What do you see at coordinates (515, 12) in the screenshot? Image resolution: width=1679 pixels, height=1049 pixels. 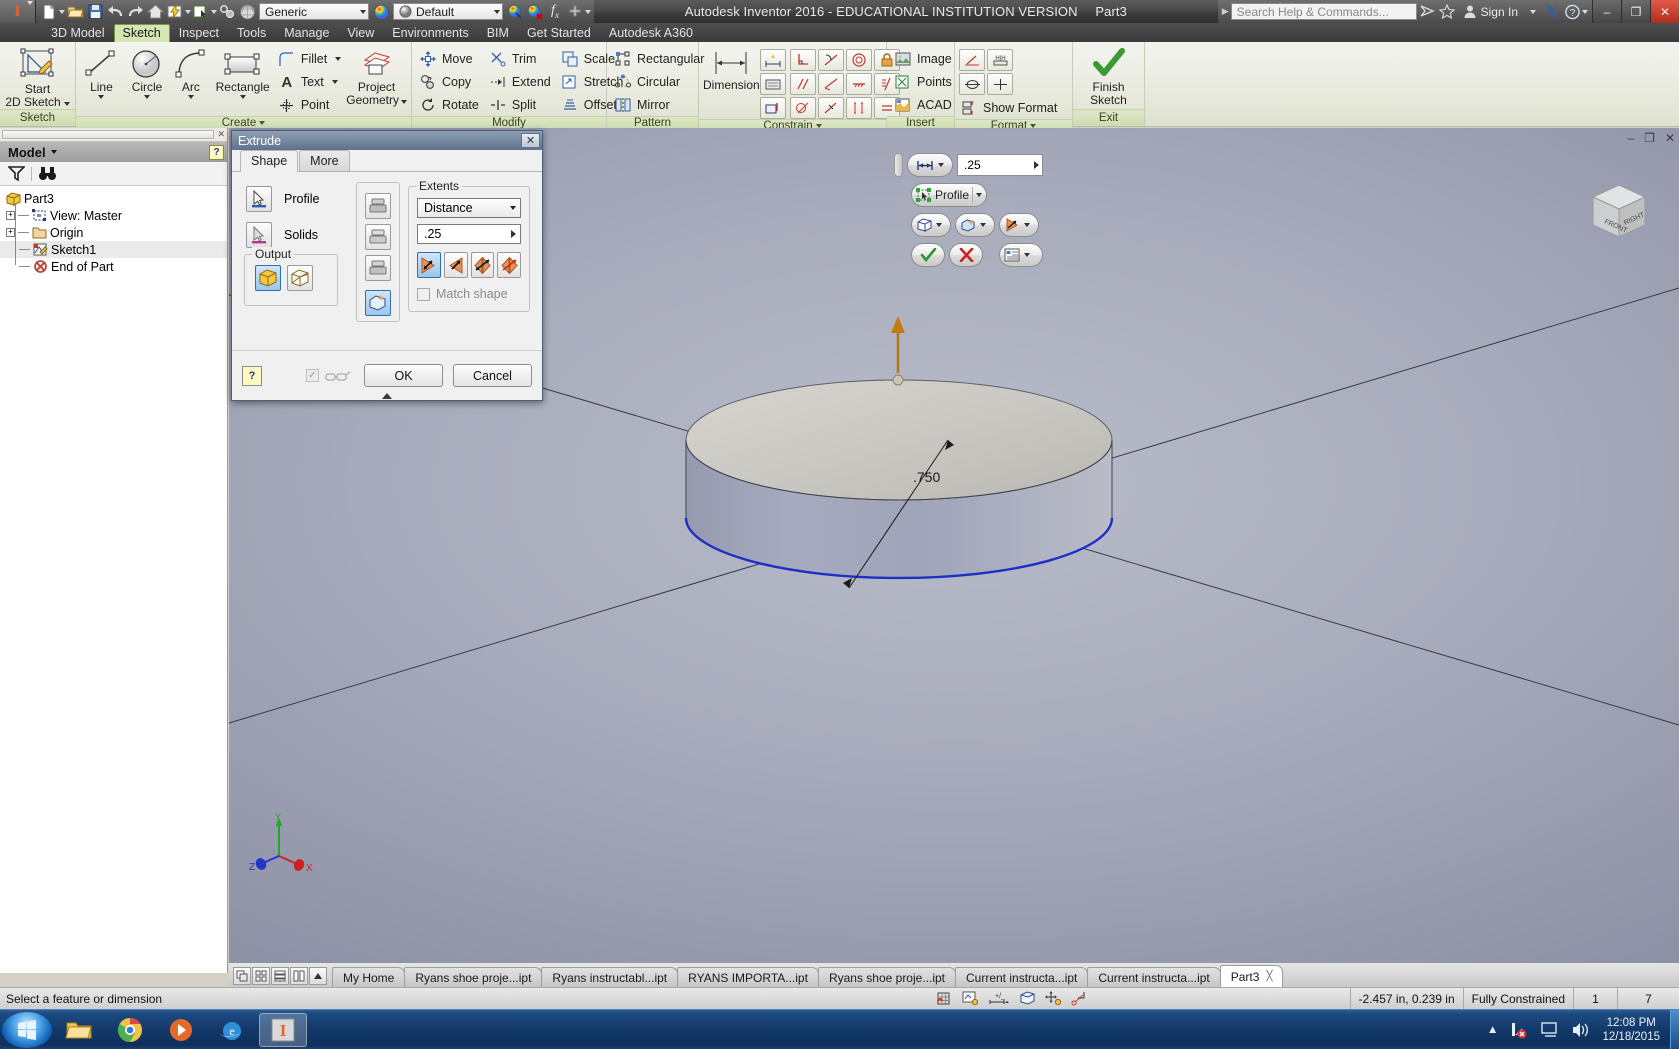 I see `appearance-picker-button` at bounding box center [515, 12].